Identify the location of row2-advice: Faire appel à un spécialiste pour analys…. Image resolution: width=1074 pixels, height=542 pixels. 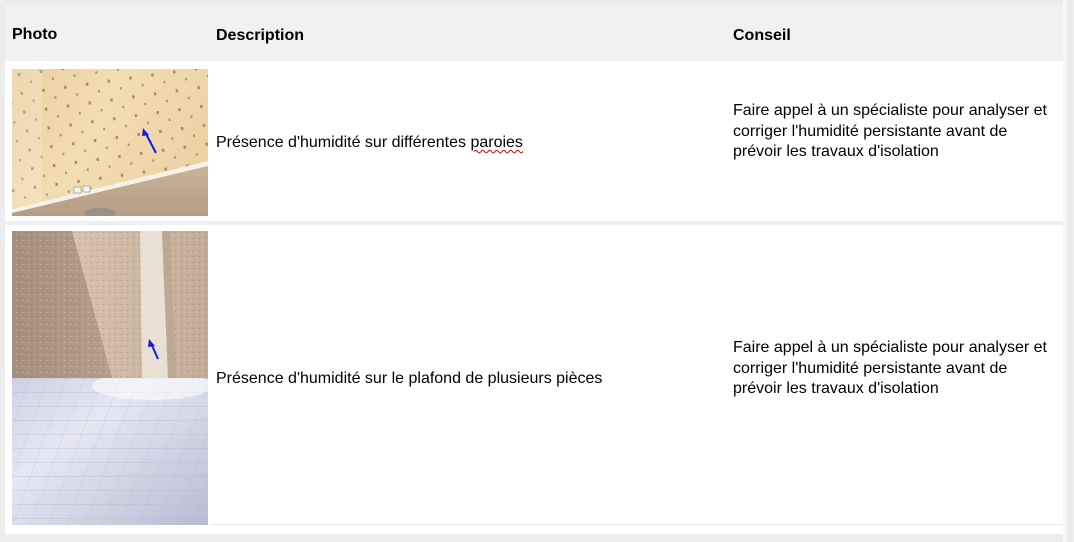
(890, 368).